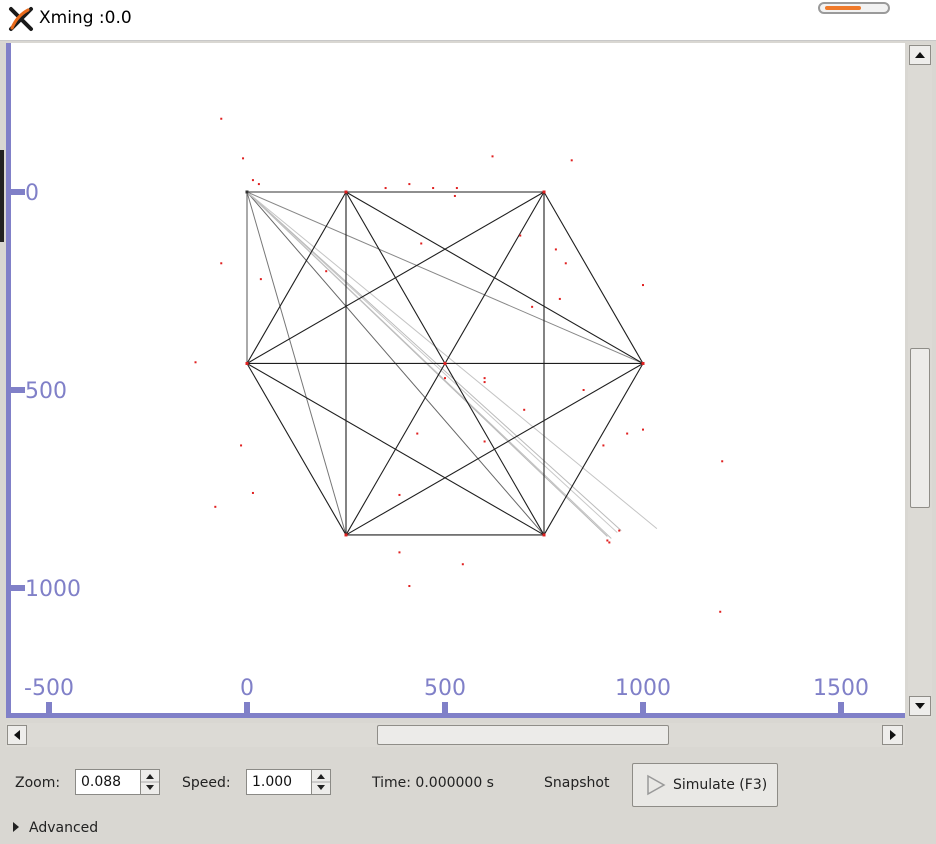 This screenshot has width=936, height=844. Describe the element at coordinates (272, 782) in the screenshot. I see `speed-value: 1.000` at that location.